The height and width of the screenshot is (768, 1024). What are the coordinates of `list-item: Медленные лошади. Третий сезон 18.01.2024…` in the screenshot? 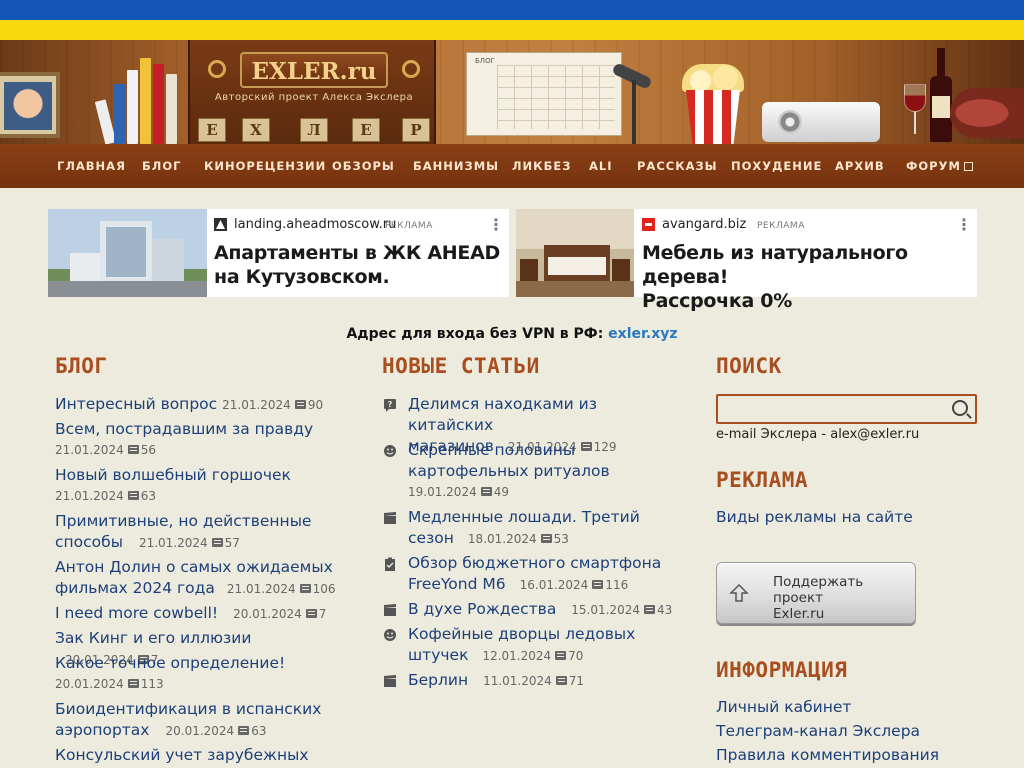 It's located at (543, 528).